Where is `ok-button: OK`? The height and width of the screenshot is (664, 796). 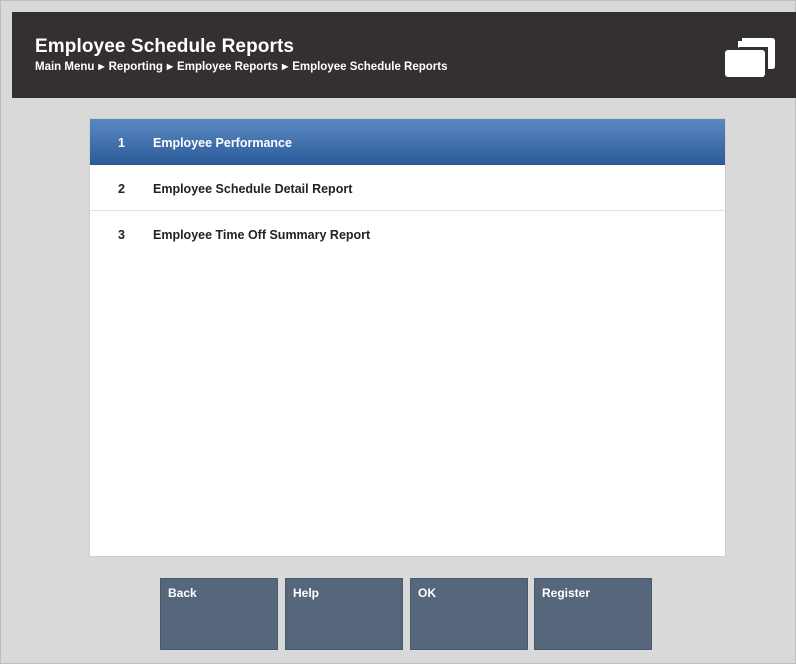 ok-button: OK is located at coordinates (469, 614).